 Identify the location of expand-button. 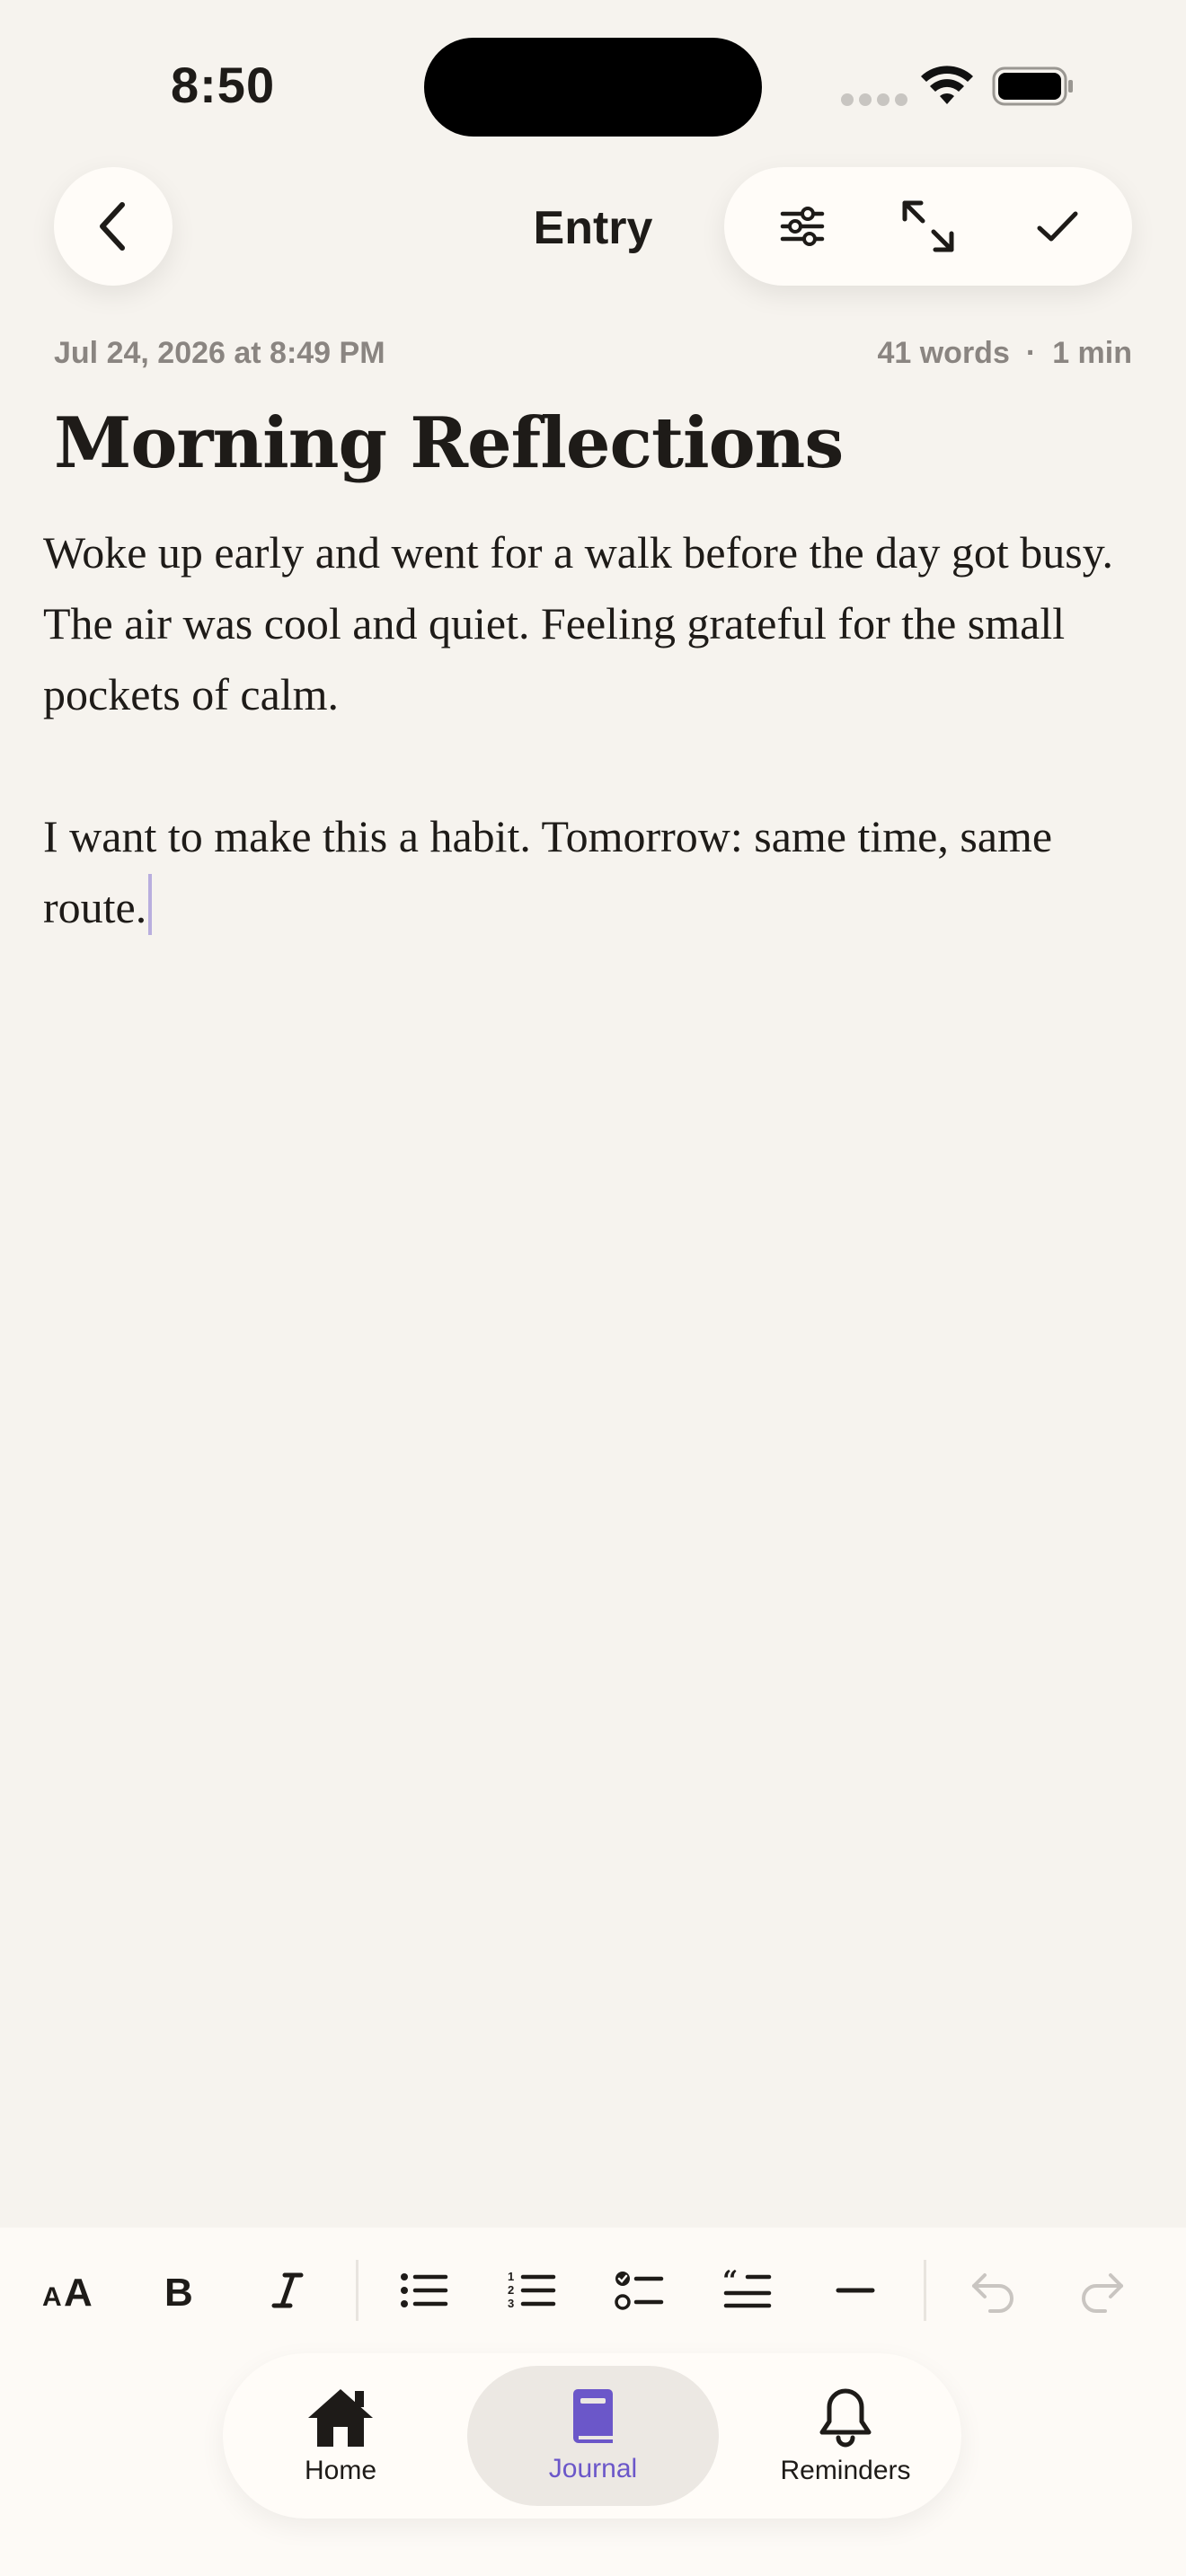
(928, 226).